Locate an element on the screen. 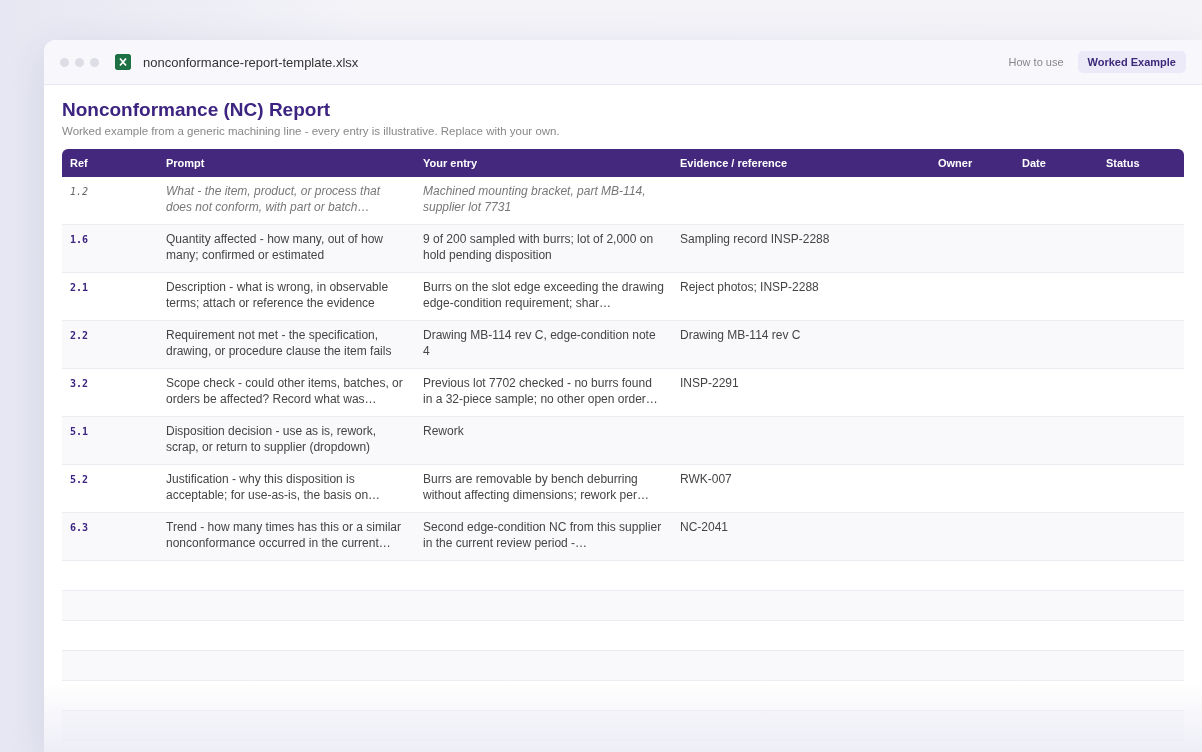 Image resolution: width=1202 pixels, height=752 pixels. table-cell: Rework is located at coordinates (443, 431).